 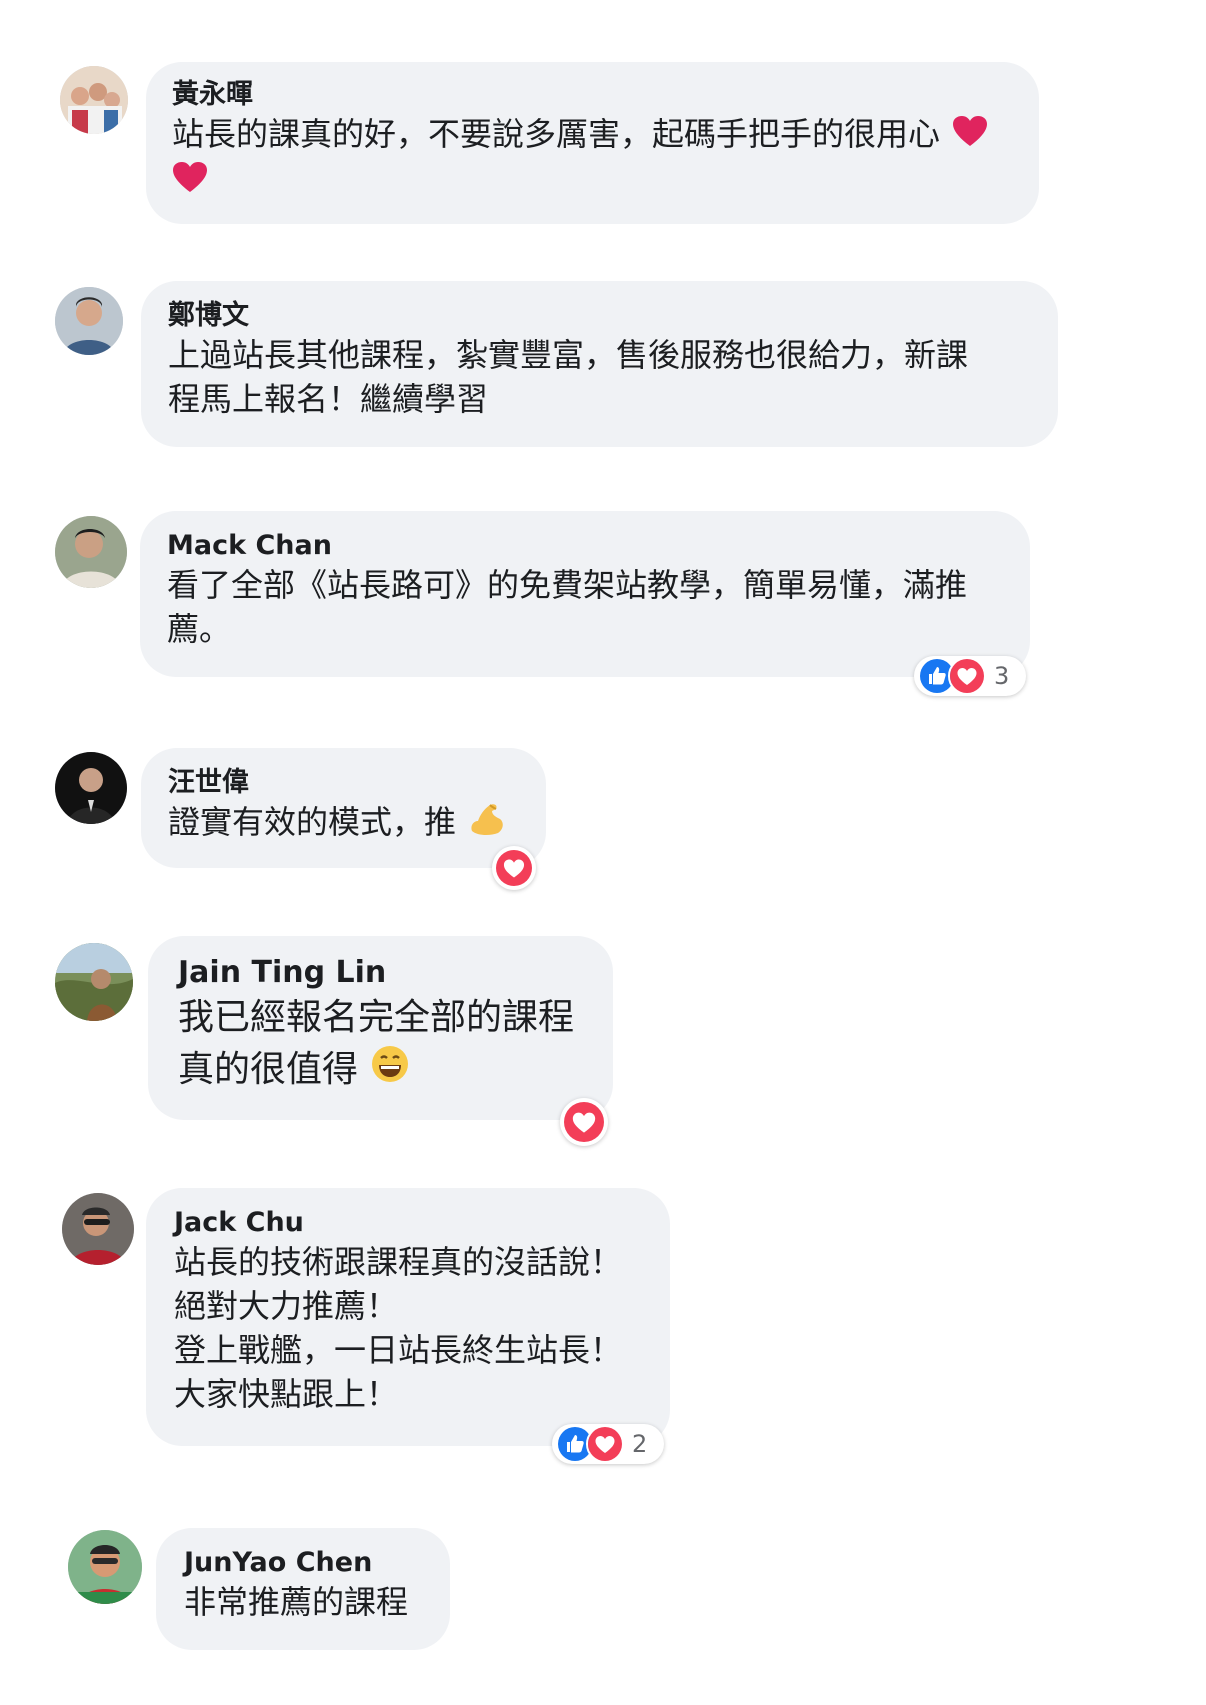 I want to click on comment-bubble: 黃永暉 站長的課真的好，不要說多厲害，起碼手把手的很用心, so click(x=592, y=143).